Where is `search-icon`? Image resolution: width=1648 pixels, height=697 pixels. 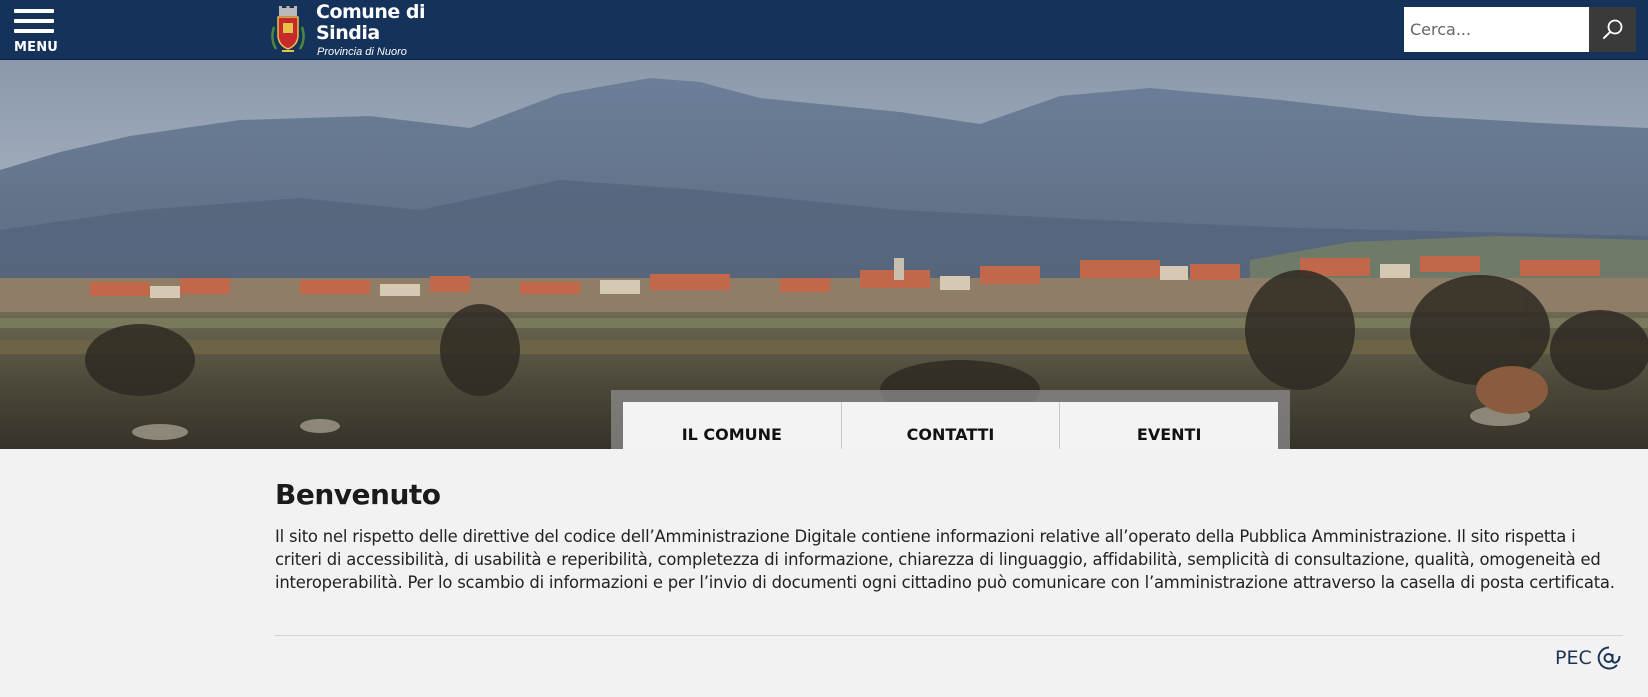 search-icon is located at coordinates (1613, 29).